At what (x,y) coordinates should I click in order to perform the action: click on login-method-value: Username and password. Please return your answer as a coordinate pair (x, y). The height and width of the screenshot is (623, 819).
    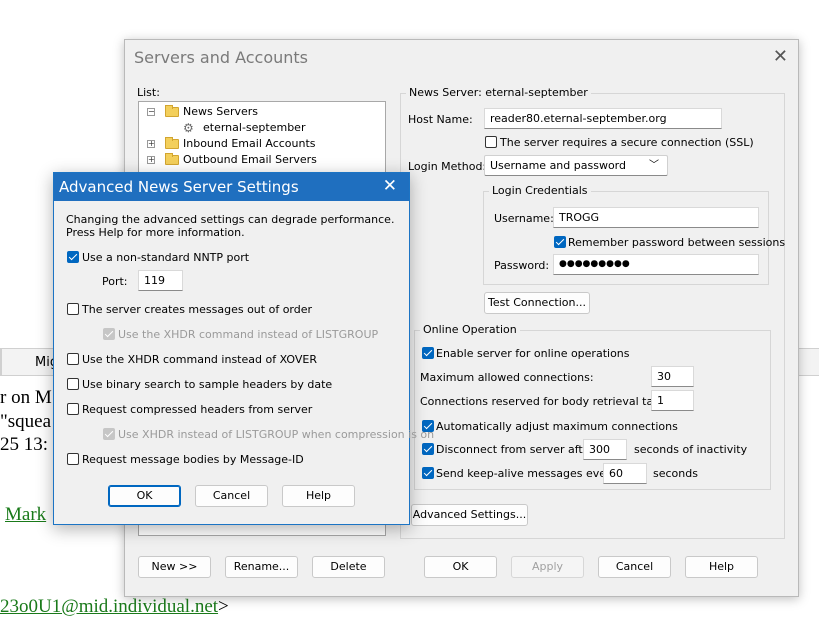
    Looking at the image, I should click on (558, 165).